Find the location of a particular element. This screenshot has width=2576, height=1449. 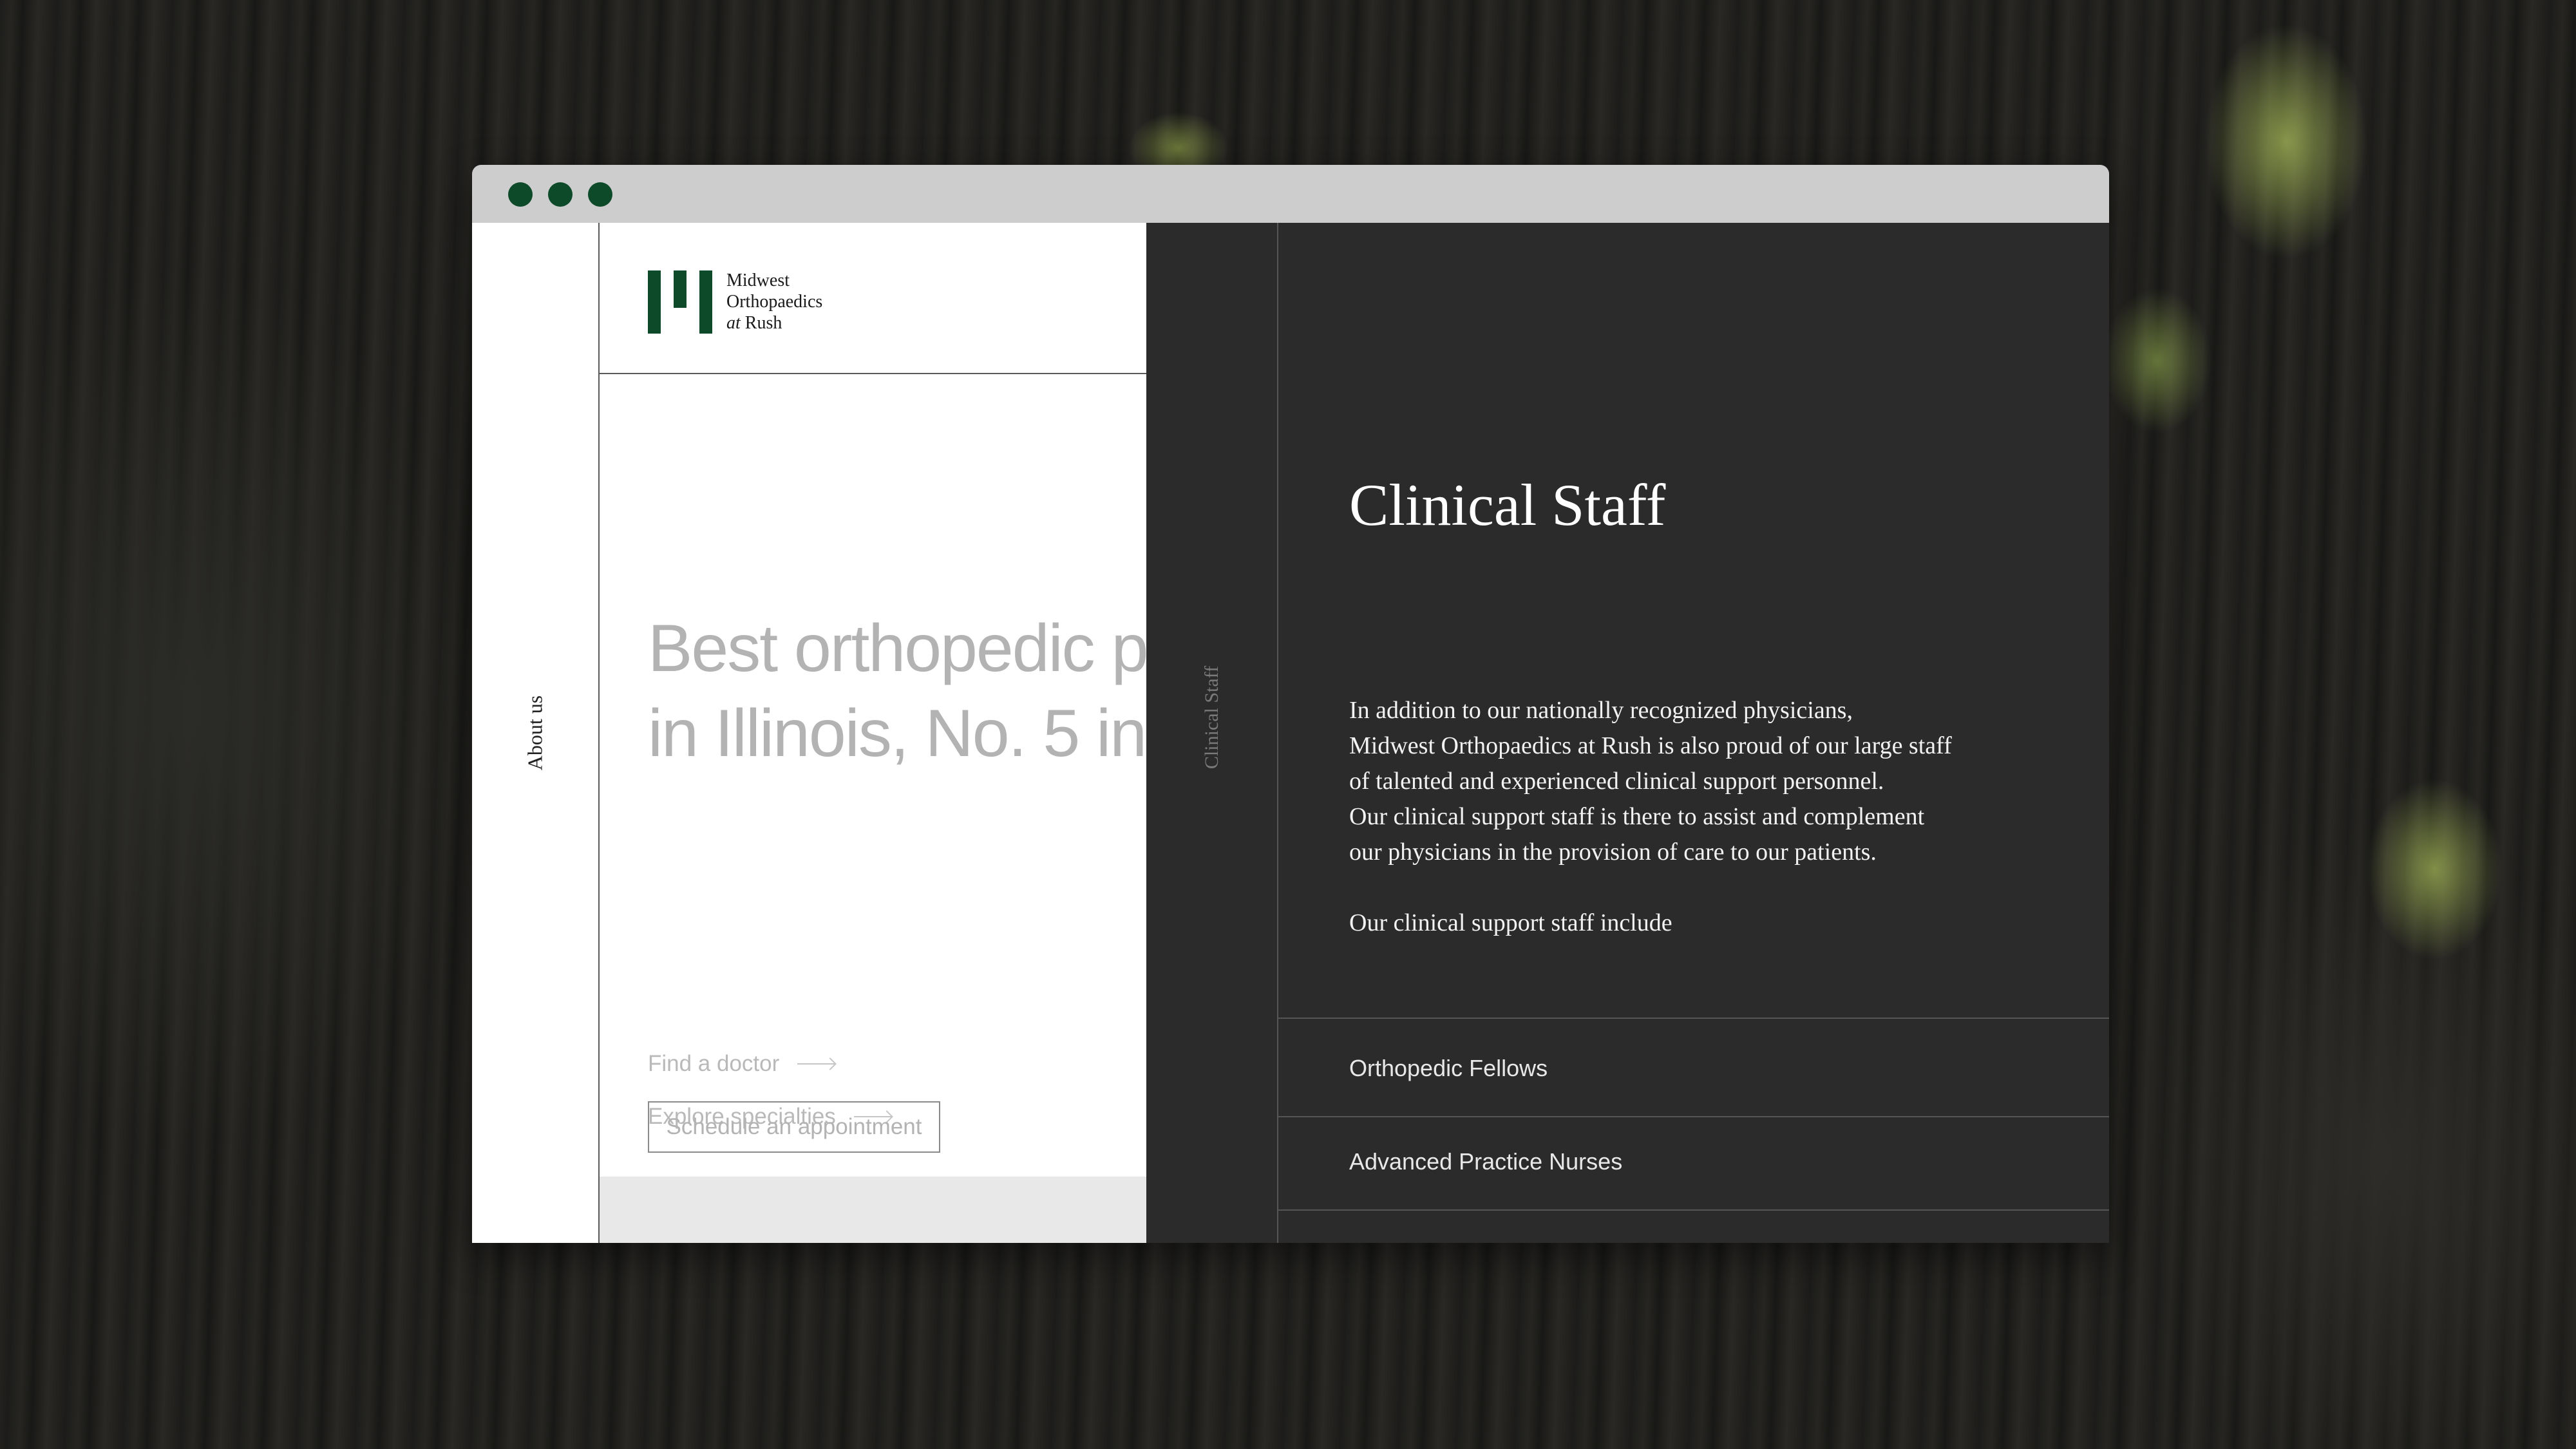

about-us-tab: About us is located at coordinates (535, 733).